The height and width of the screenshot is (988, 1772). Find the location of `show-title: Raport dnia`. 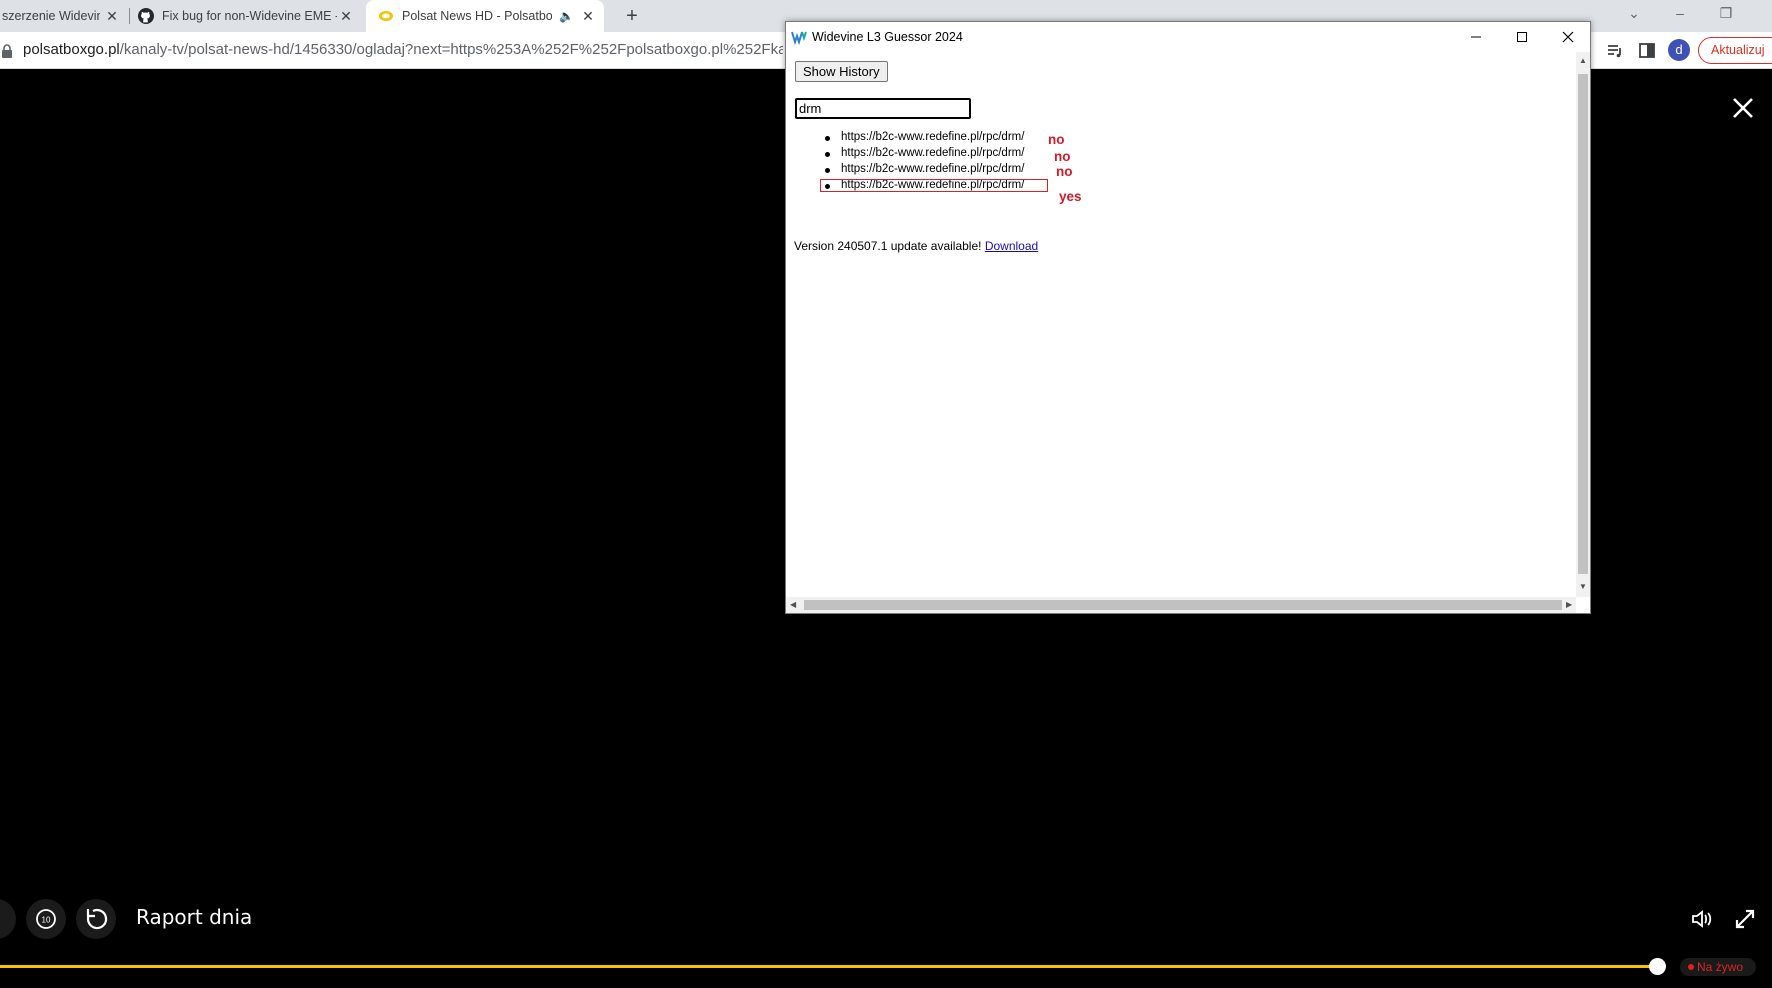

show-title: Raport dnia is located at coordinates (194, 917).